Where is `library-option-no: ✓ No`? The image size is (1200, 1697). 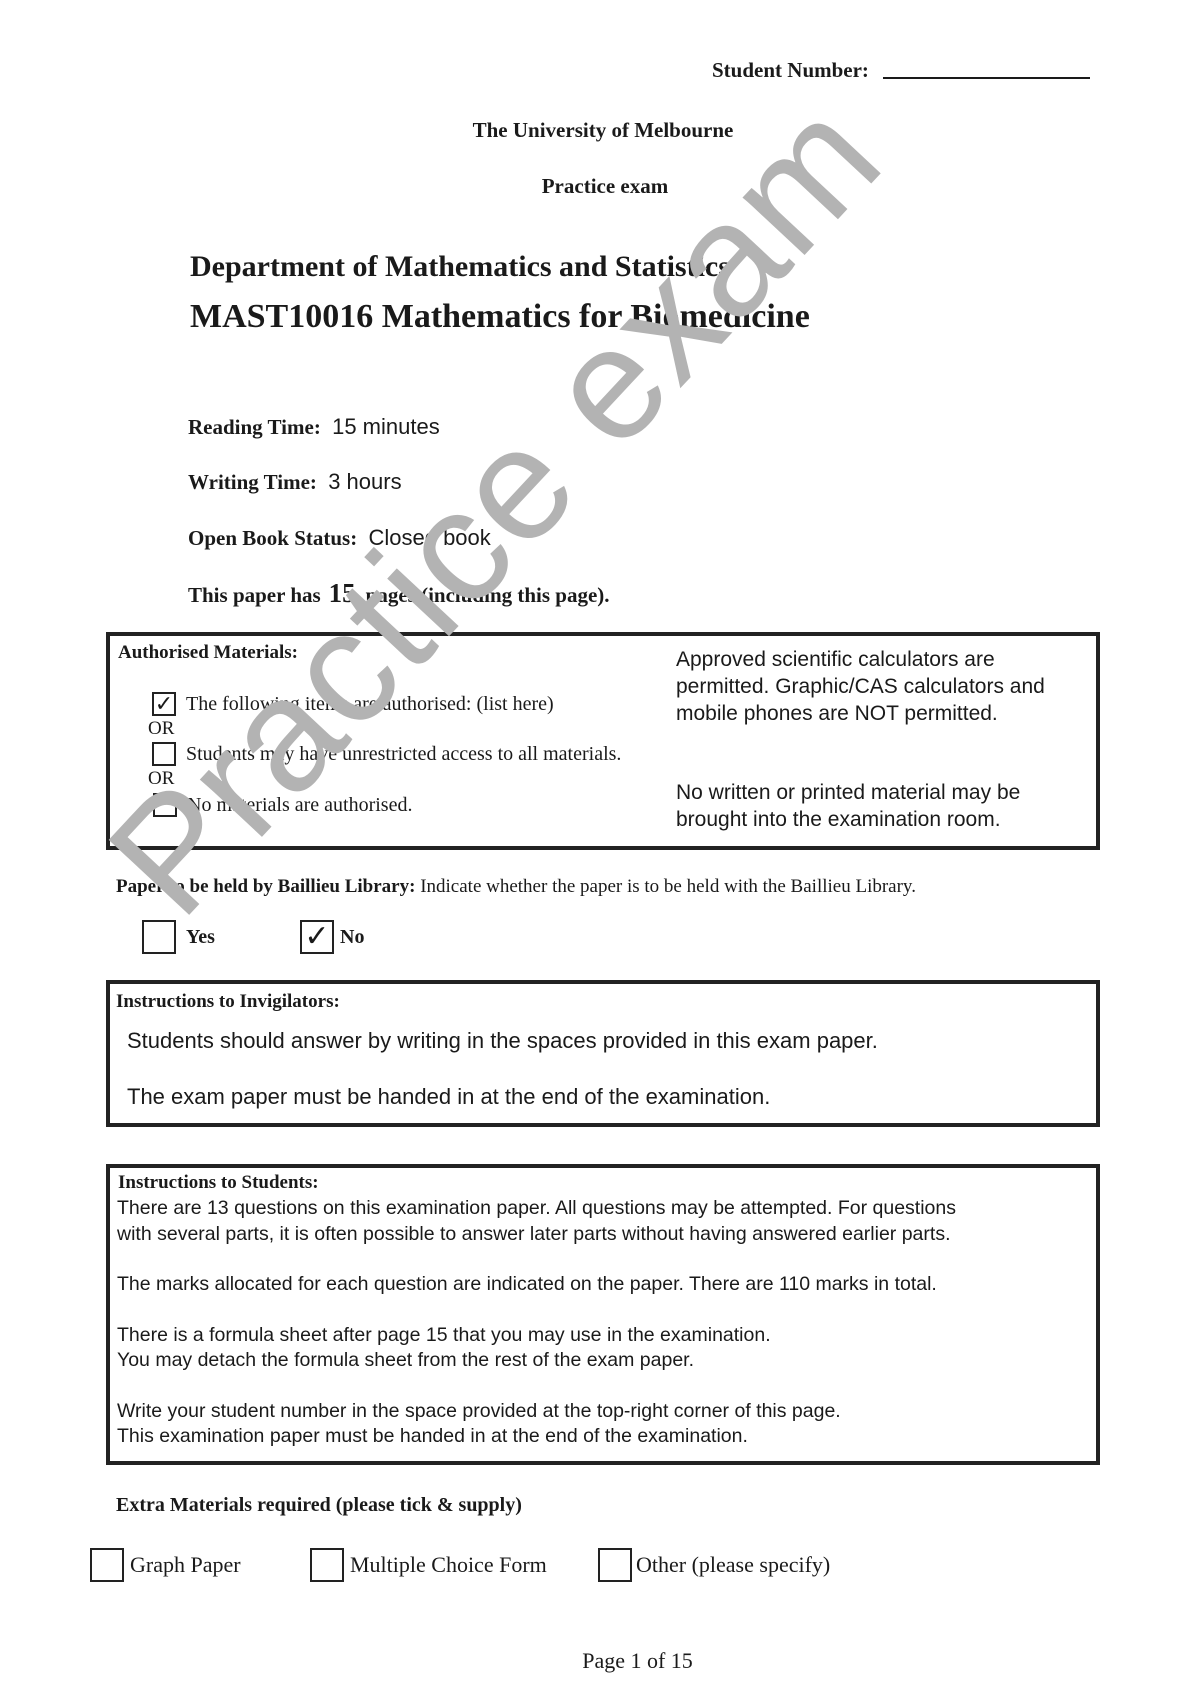 library-option-no: ✓ No is located at coordinates (332, 937).